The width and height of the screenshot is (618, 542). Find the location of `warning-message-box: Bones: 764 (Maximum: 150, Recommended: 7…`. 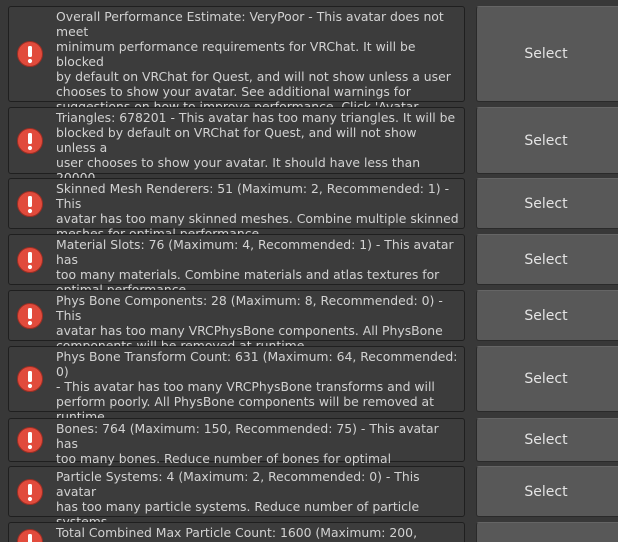

warning-message-box: Bones: 764 (Maximum: 150, Recommended: 7… is located at coordinates (236, 449).